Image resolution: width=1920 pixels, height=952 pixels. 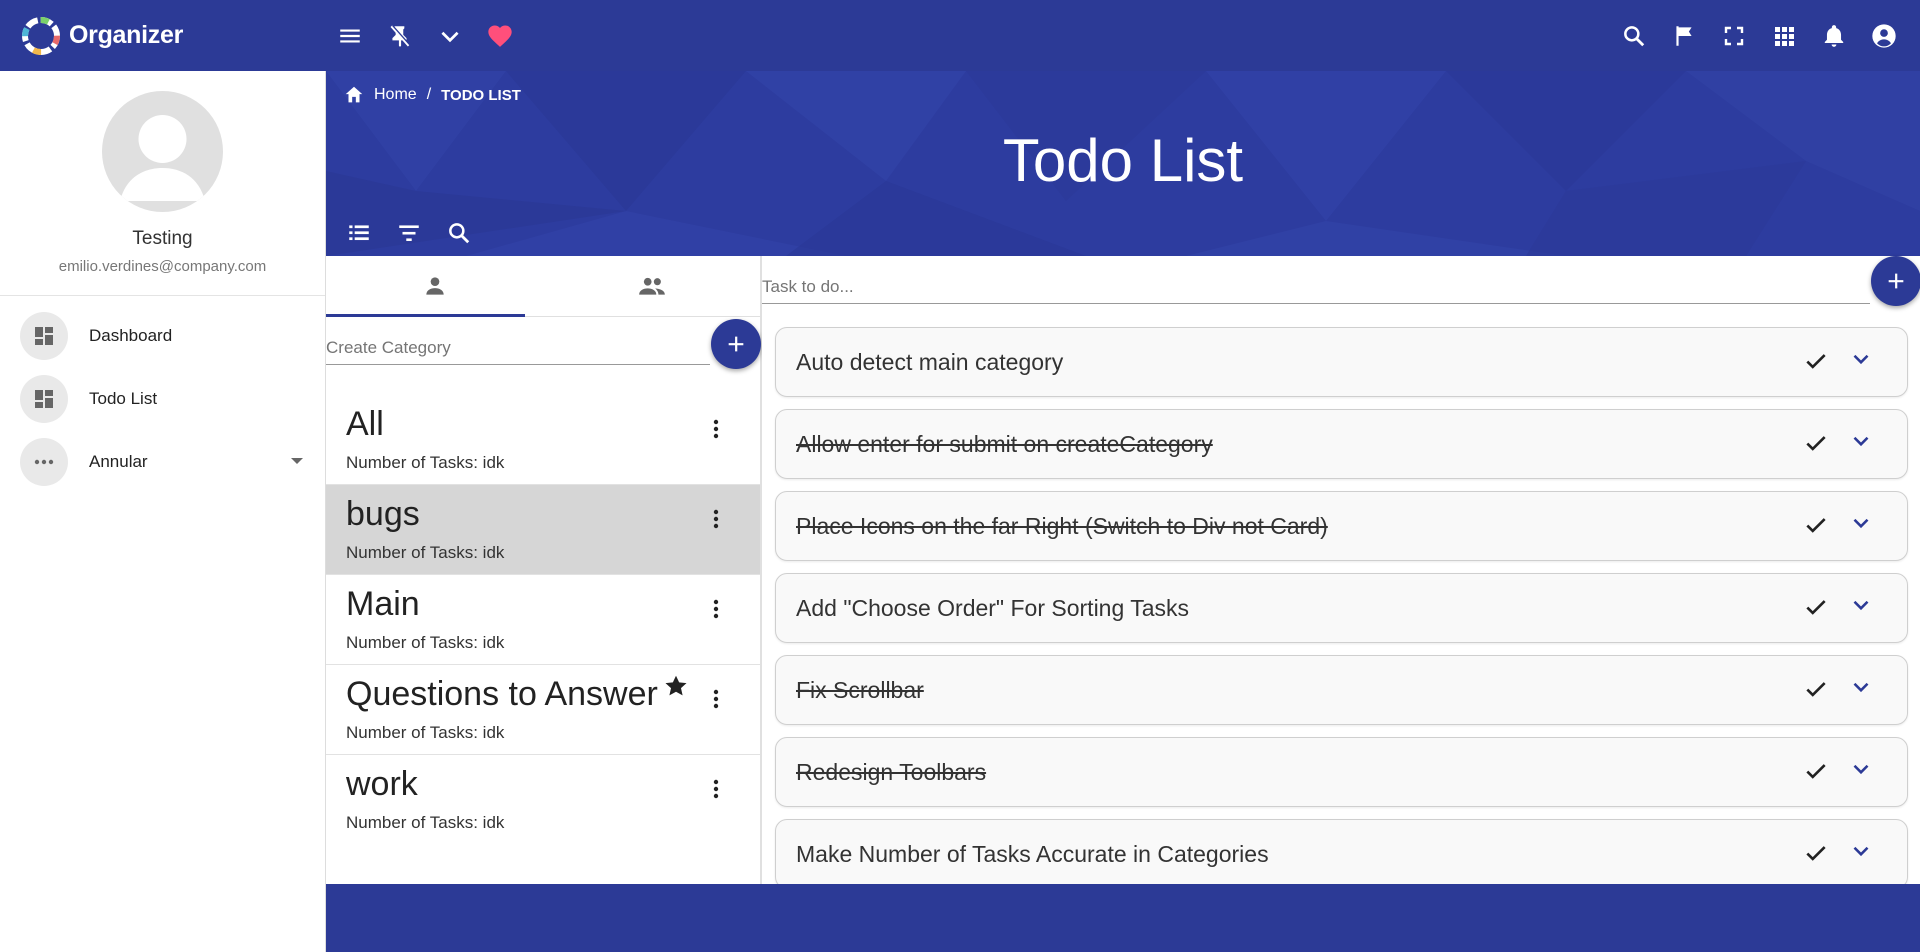 I want to click on category-item-questions: Questions to Answer Number of Tasks: idk, so click(x=543, y=710).